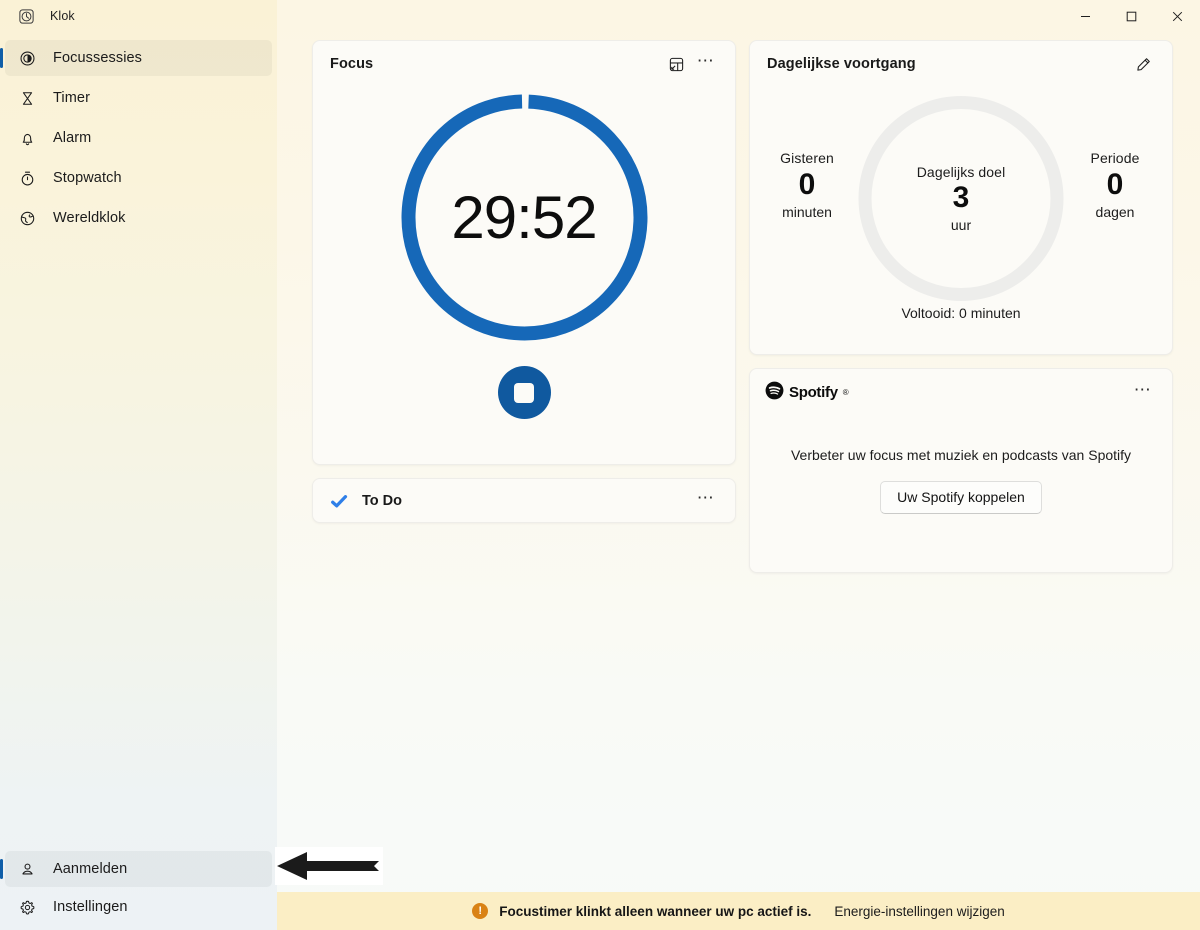  I want to click on sidebar-item-timer: Timer, so click(138, 98).